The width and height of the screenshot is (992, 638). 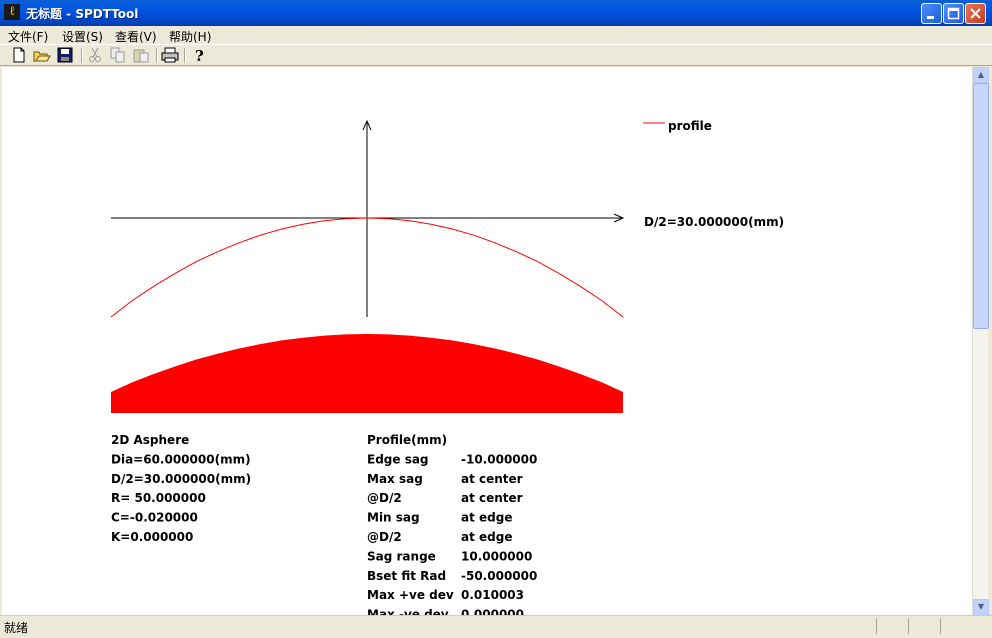 I want to click on paste-icon, so click(x=141, y=56).